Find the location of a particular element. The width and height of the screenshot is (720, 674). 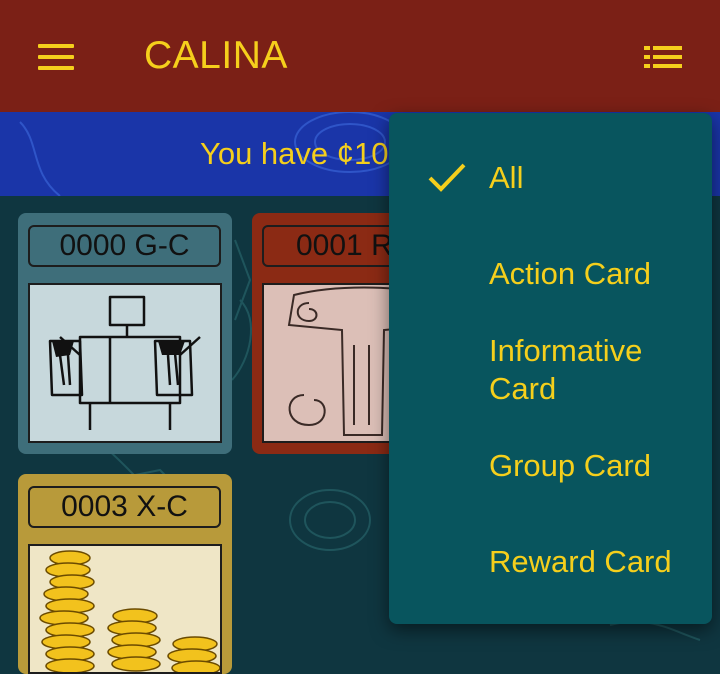

card-code: 0000 G-C is located at coordinates (124, 246).